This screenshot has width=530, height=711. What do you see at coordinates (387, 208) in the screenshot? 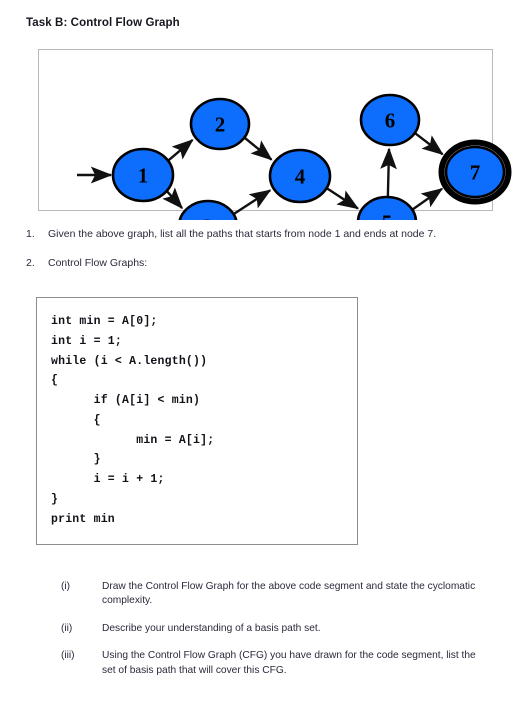
I see `graph-node-5: 5` at bounding box center [387, 208].